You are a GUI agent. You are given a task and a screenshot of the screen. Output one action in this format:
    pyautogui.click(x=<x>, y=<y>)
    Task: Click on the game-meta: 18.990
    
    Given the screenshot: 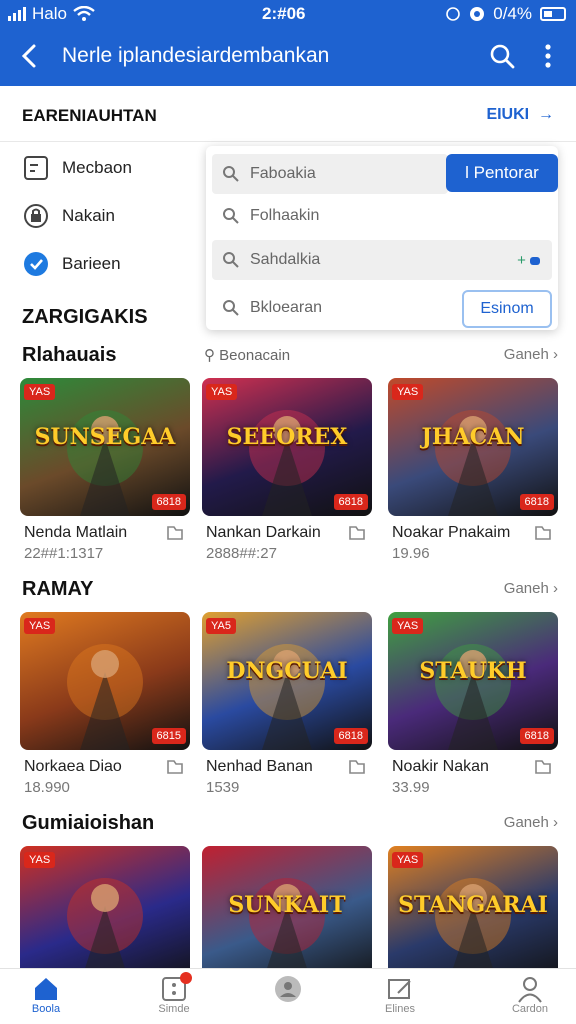 What is the action you would take?
    pyautogui.click(x=47, y=787)
    